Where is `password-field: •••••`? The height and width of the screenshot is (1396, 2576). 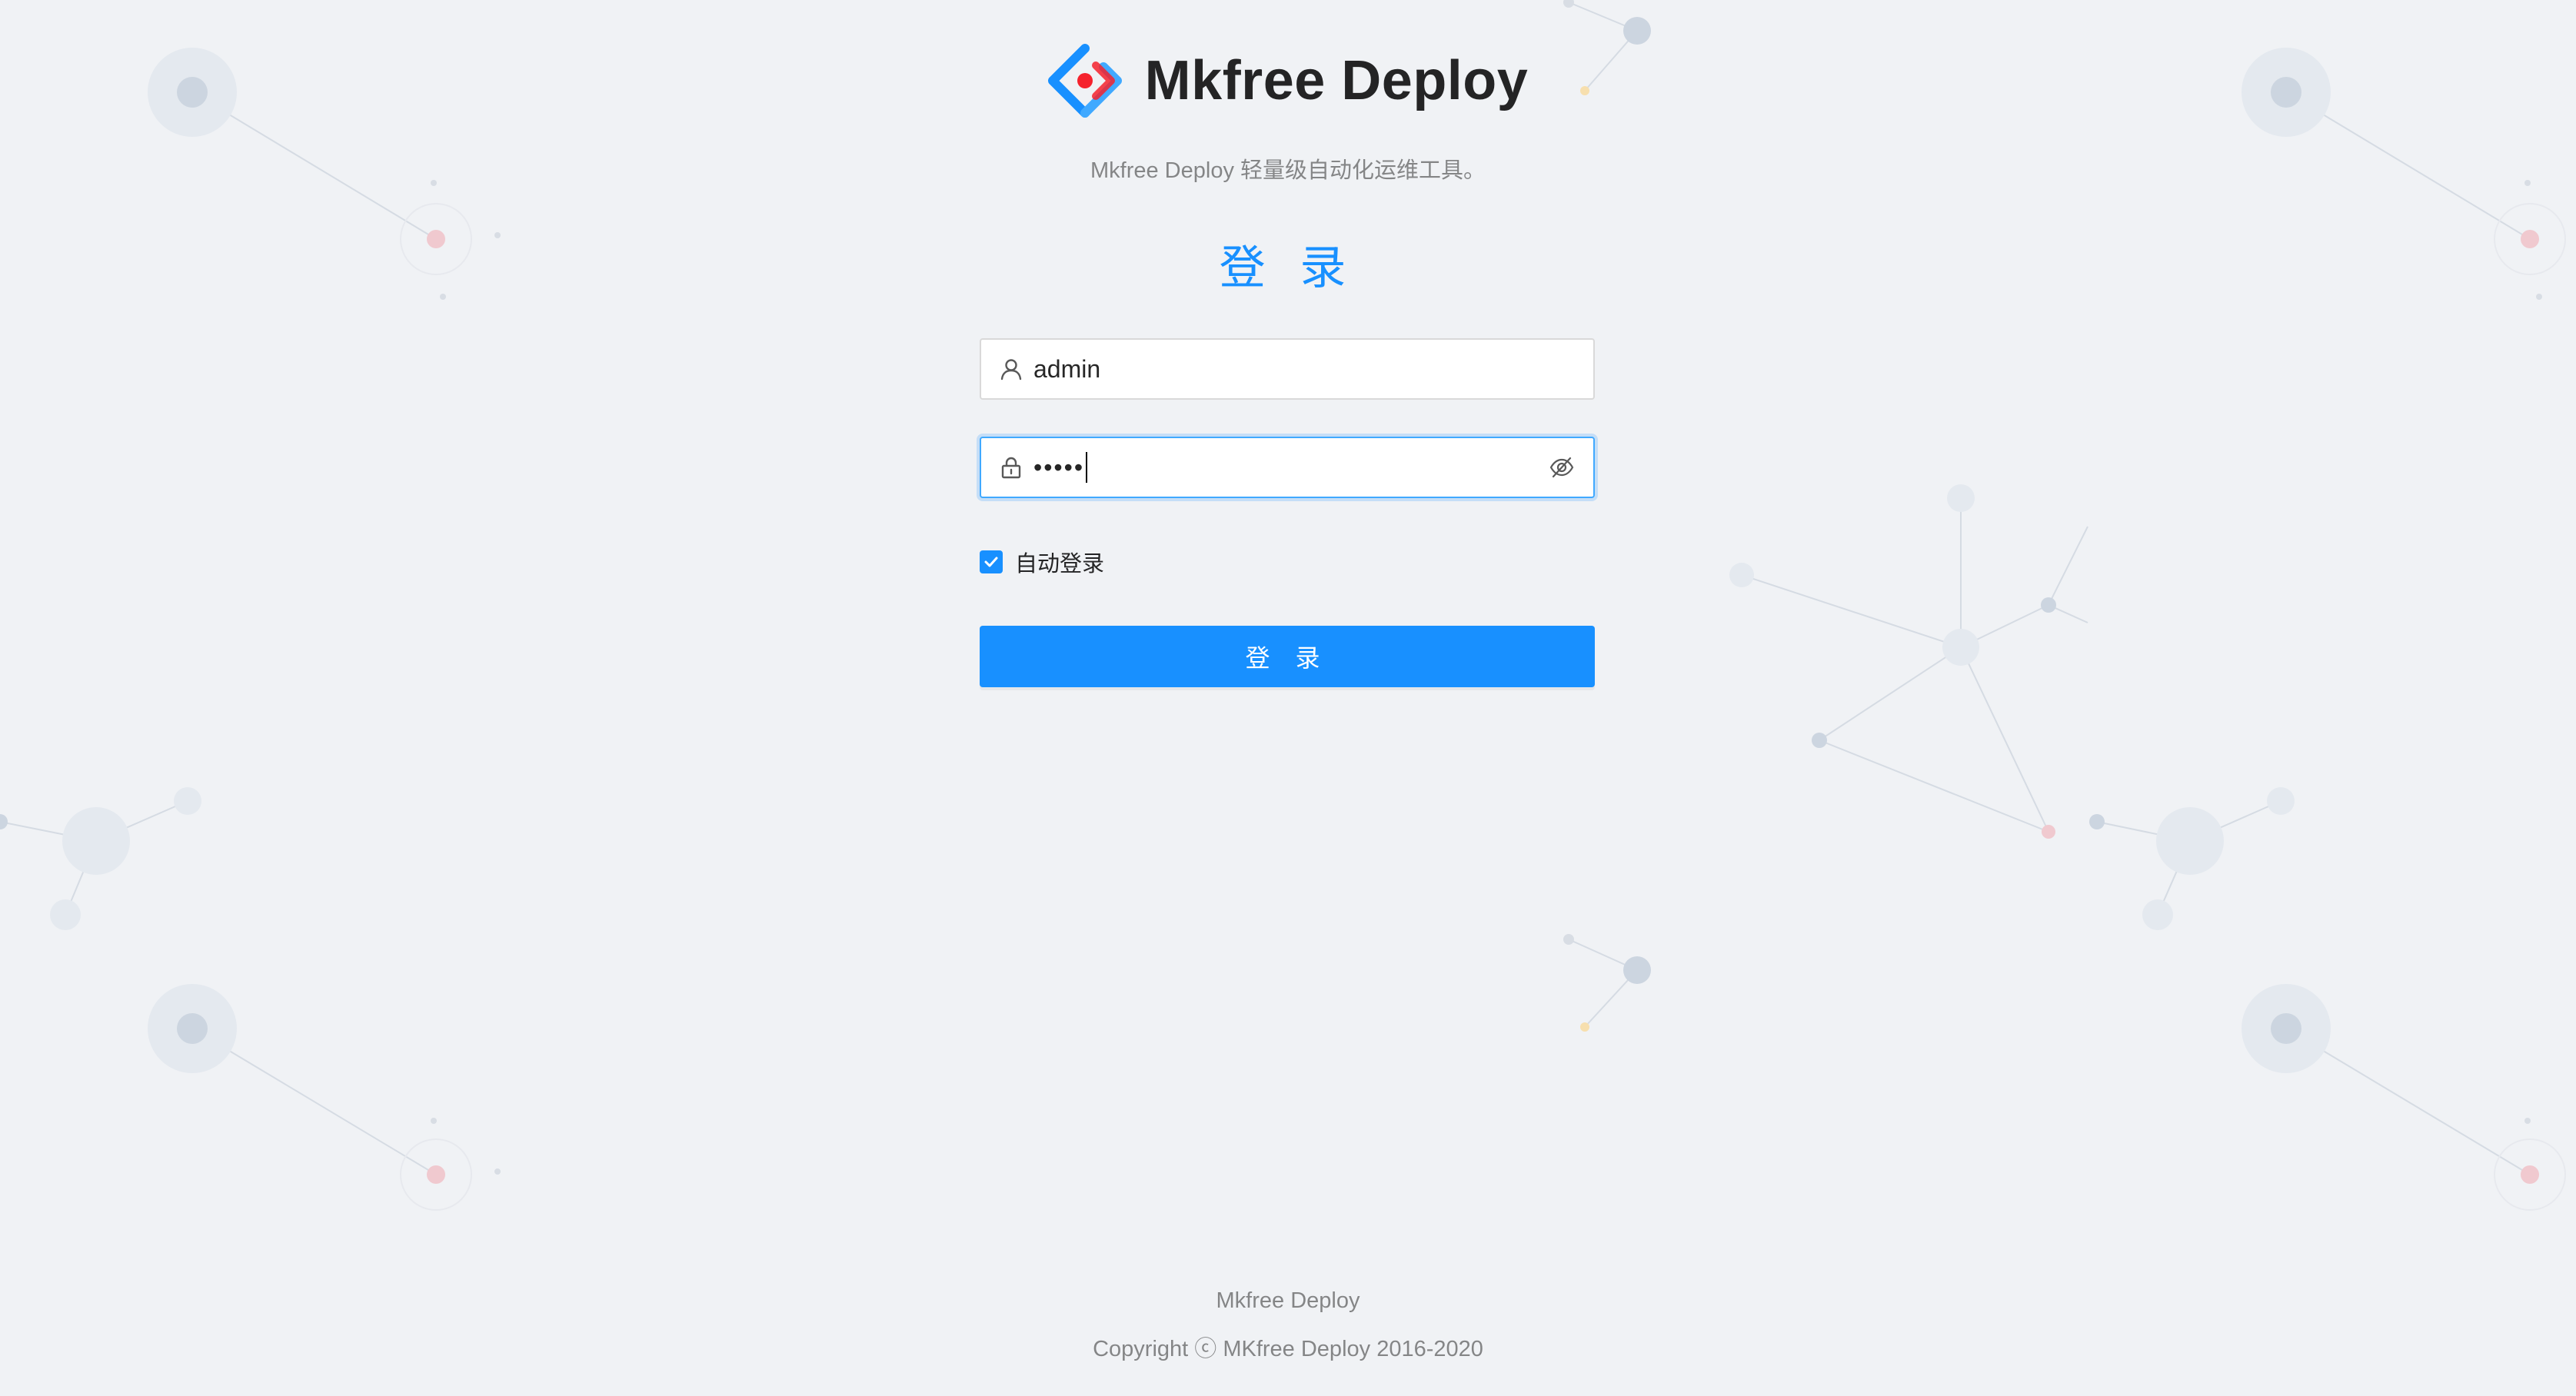
password-field: ••••• is located at coordinates (1288, 467).